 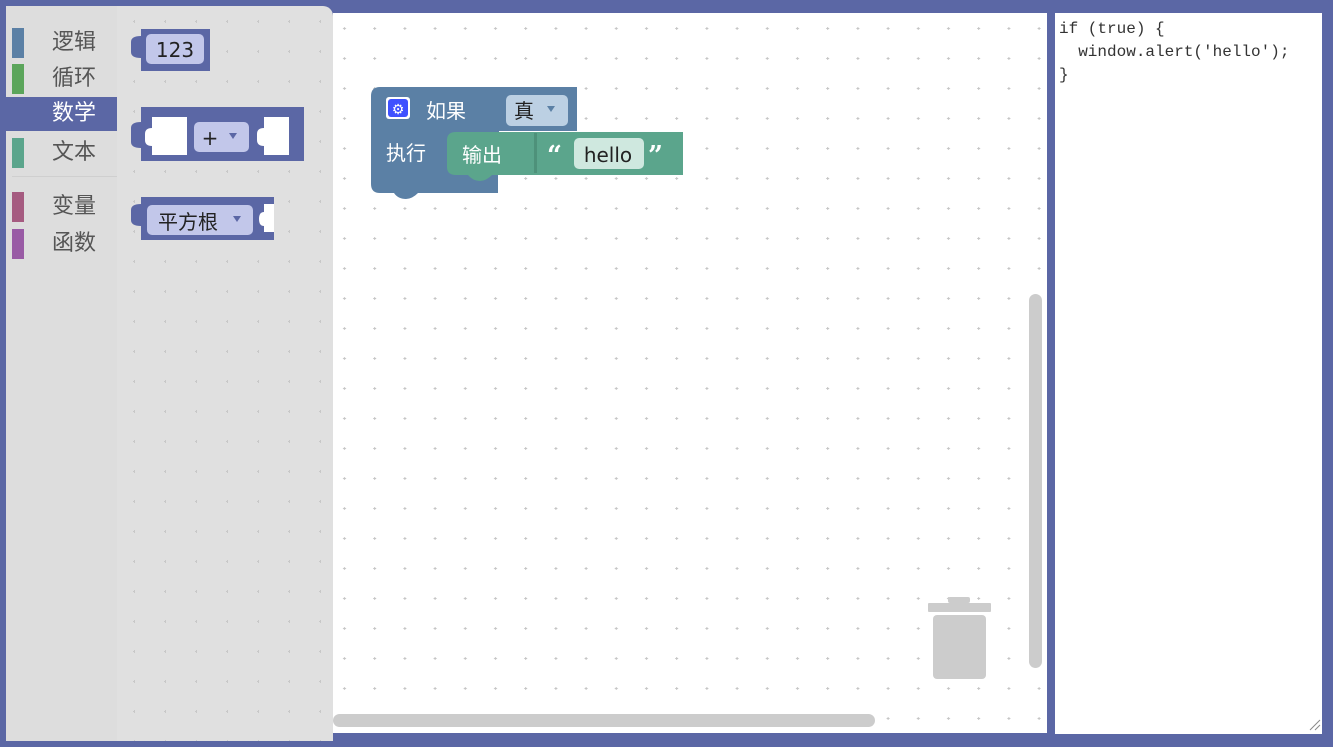 I want to click on toolbox: 逻辑 循环 数学 文本 变量 函数, so click(x=61, y=373).